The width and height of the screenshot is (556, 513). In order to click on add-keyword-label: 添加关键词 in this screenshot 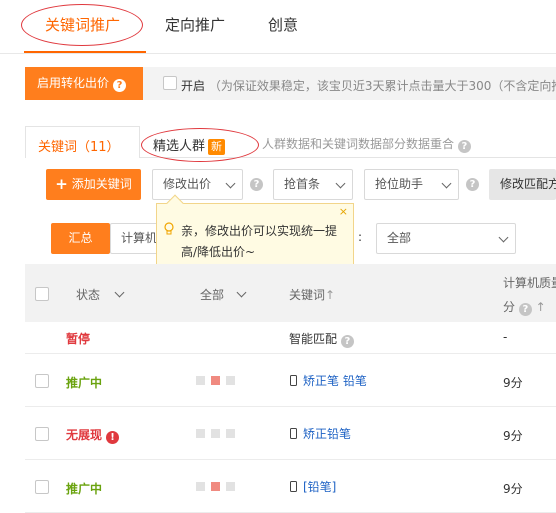, I will do `click(101, 184)`.